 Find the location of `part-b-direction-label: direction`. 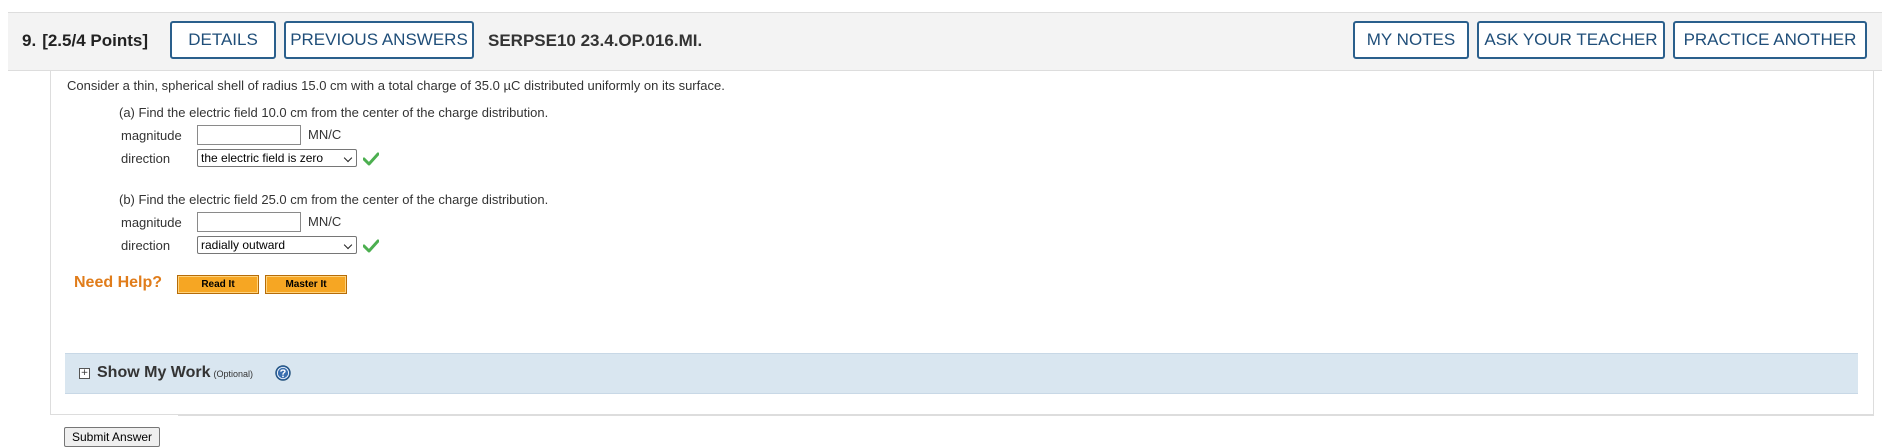

part-b-direction-label: direction is located at coordinates (146, 245).